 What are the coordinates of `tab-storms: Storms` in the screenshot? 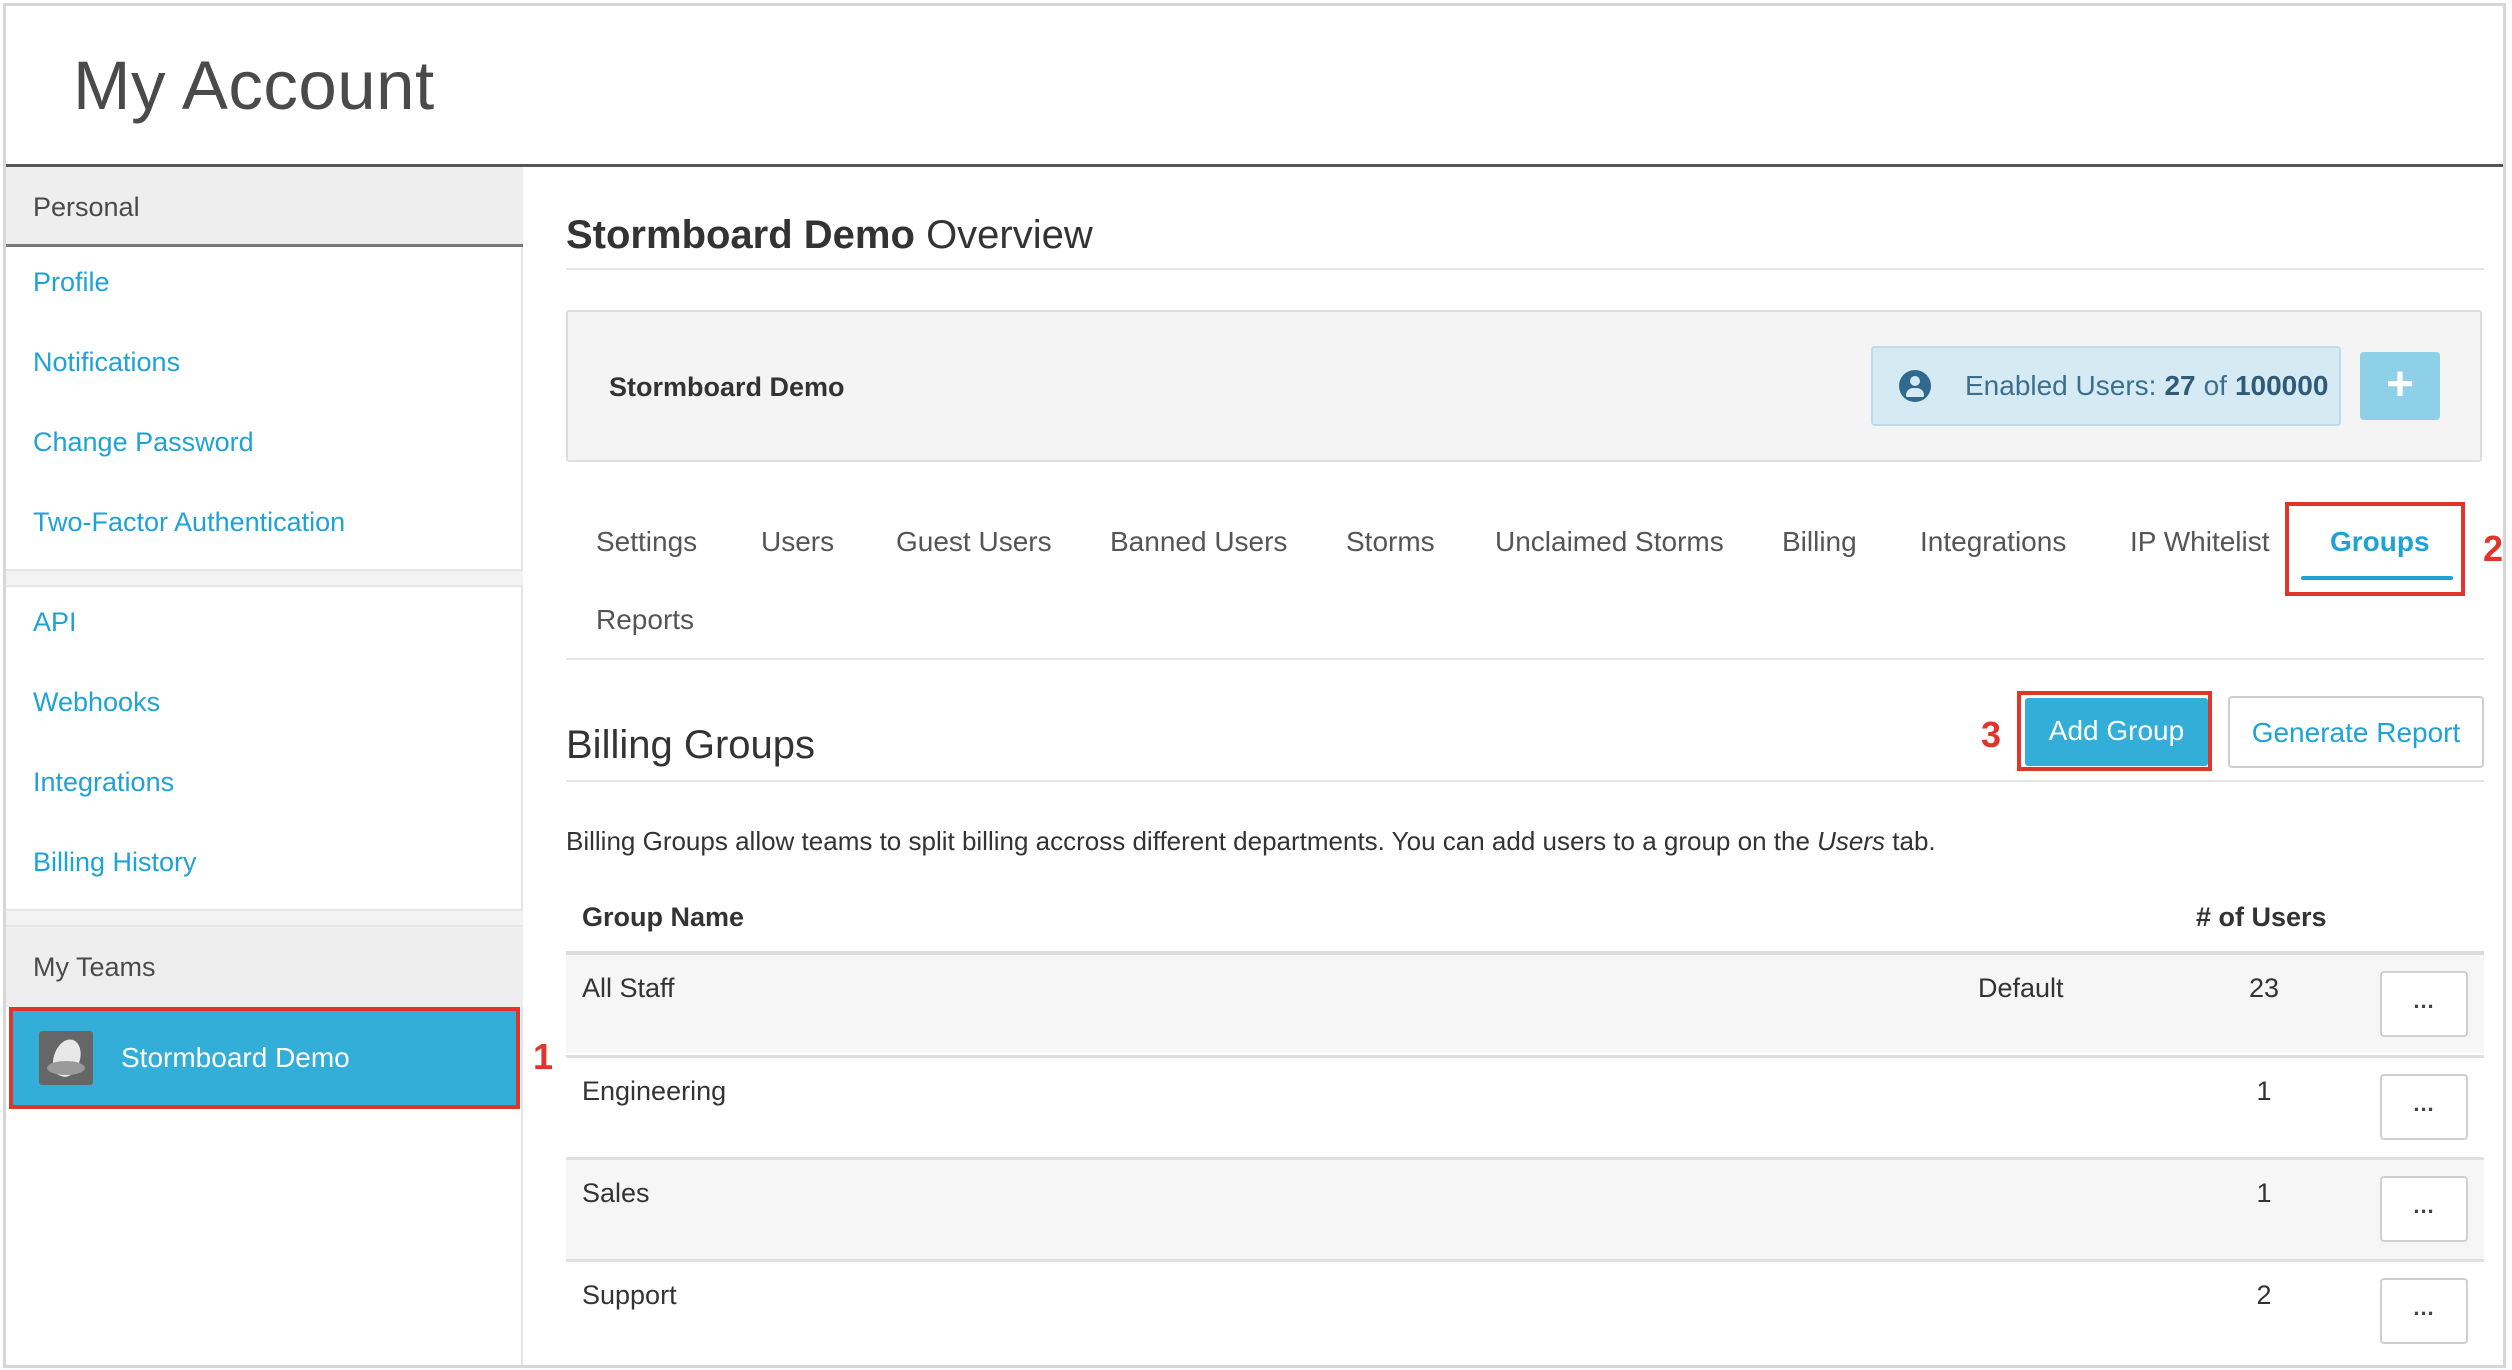 It's located at (1390, 542).